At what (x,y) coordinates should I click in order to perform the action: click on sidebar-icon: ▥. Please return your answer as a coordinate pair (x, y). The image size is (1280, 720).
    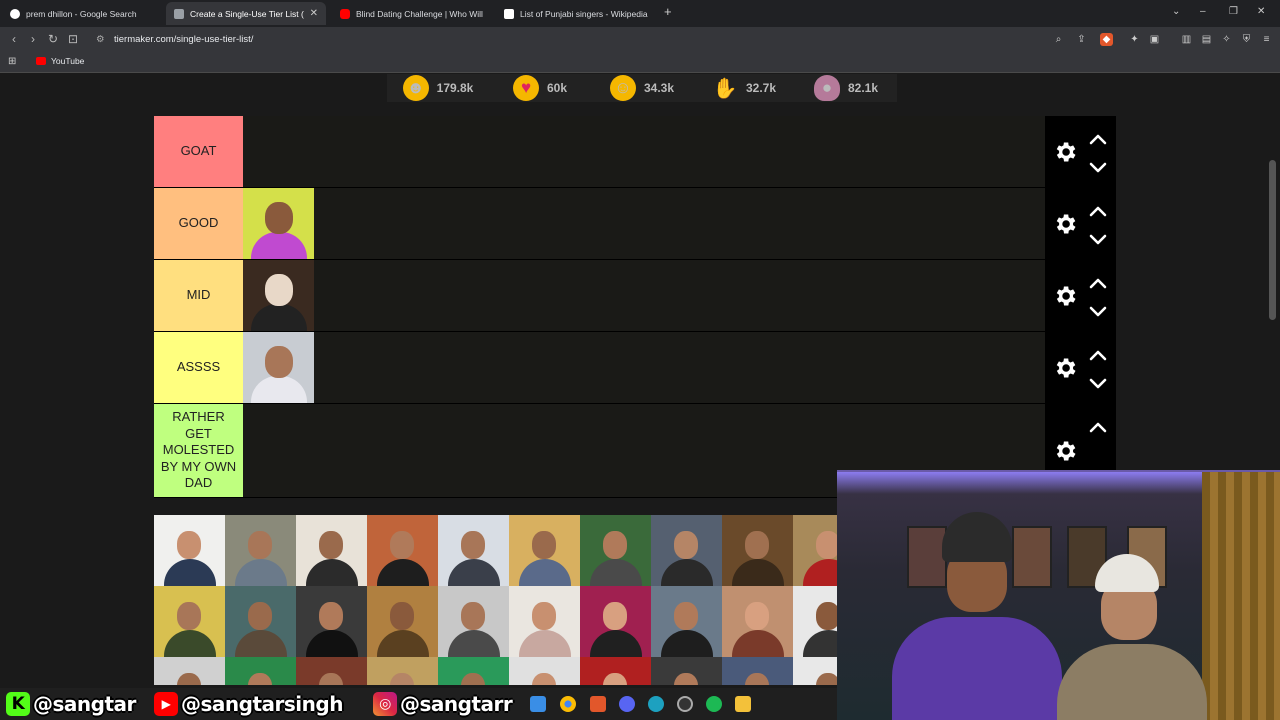
    Looking at the image, I should click on (1186, 39).